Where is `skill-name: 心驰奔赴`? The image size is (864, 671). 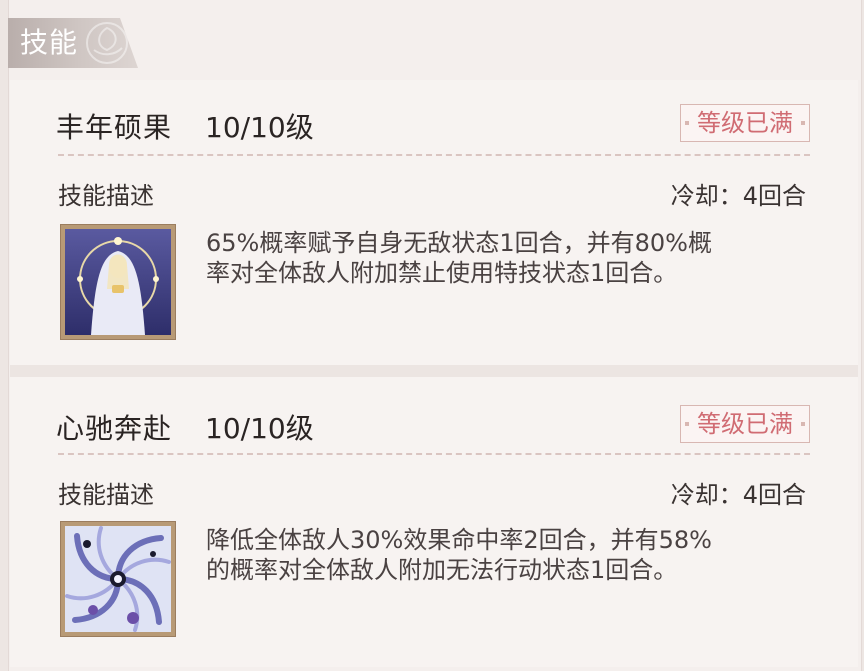 skill-name: 心驰奔赴 is located at coordinates (114, 428).